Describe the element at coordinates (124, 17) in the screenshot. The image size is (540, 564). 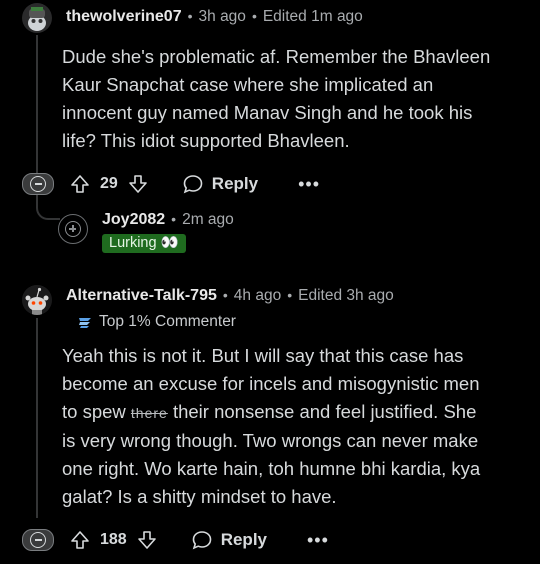
I see `username: thewolverine07` at that location.